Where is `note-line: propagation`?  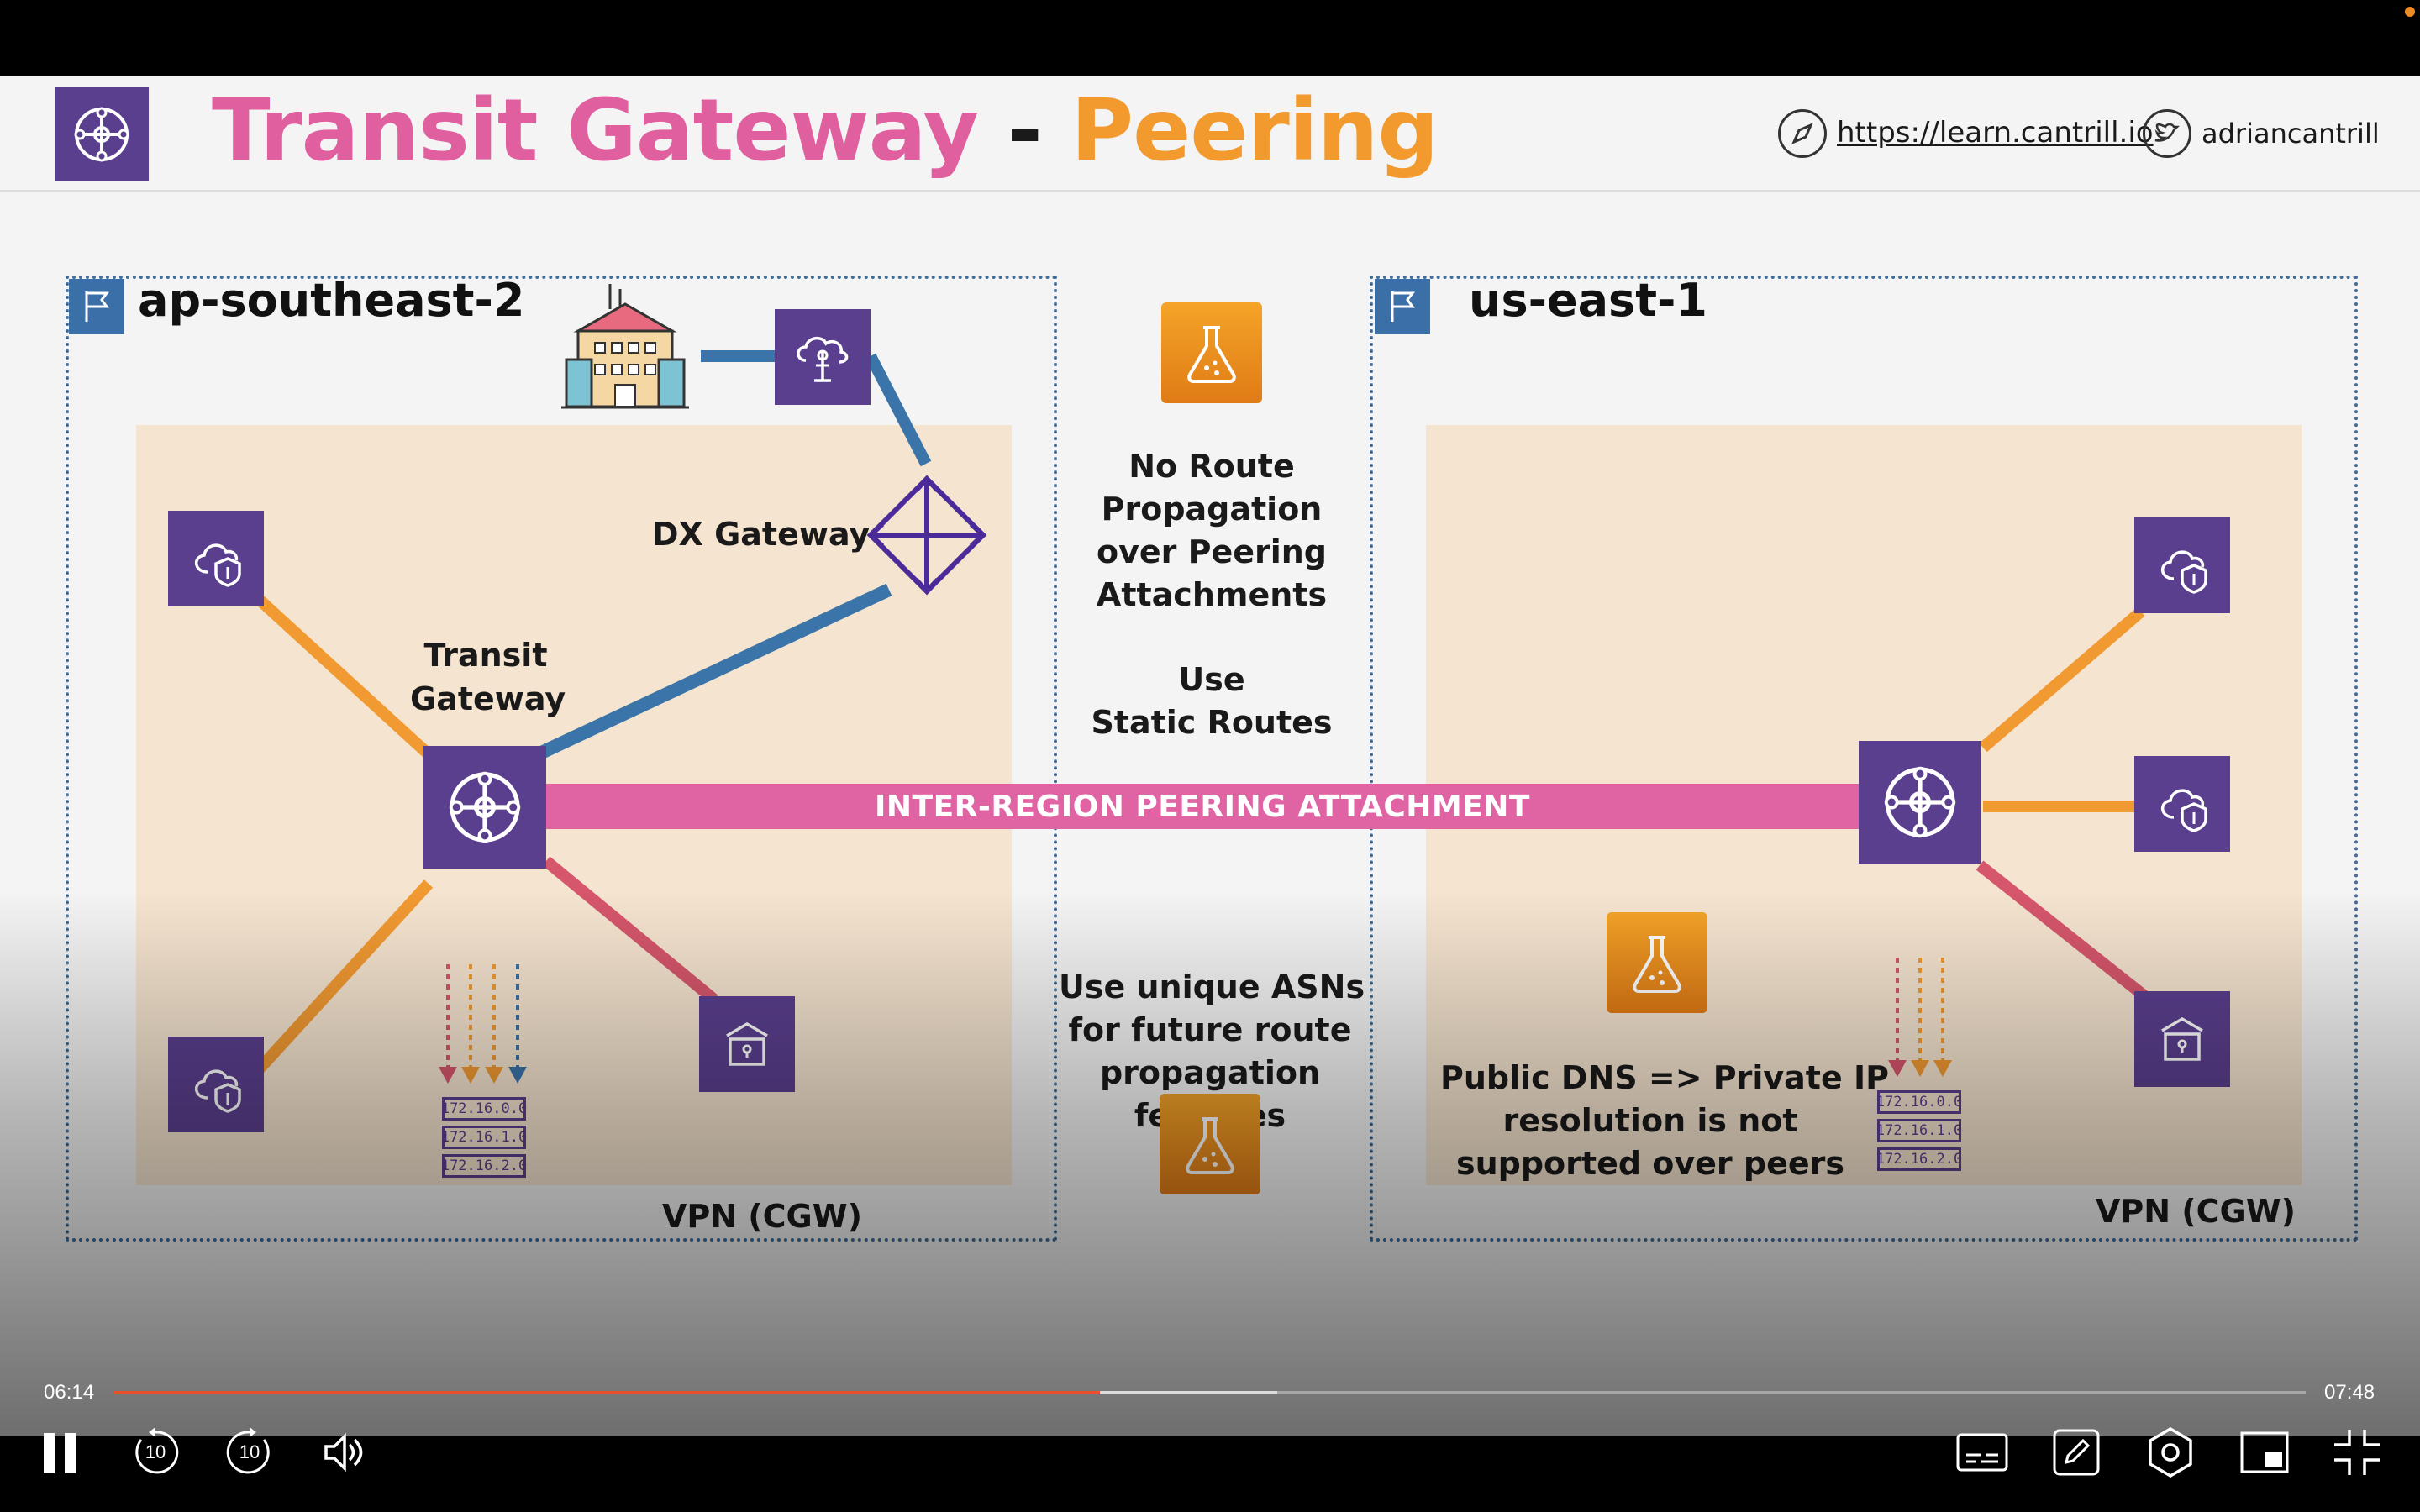 note-line: propagation is located at coordinates (1210, 1072).